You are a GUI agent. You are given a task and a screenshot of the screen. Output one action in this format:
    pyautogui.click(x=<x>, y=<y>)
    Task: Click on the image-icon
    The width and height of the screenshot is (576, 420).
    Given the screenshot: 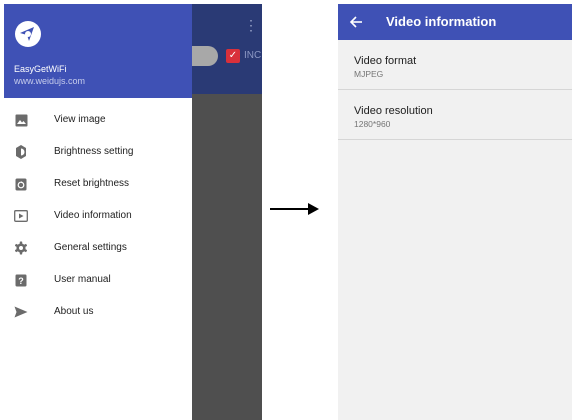 What is the action you would take?
    pyautogui.click(x=21, y=120)
    